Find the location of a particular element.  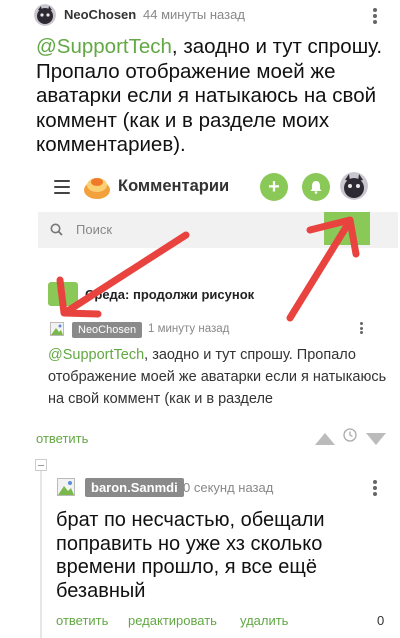

thread-line is located at coordinates (41, 554).